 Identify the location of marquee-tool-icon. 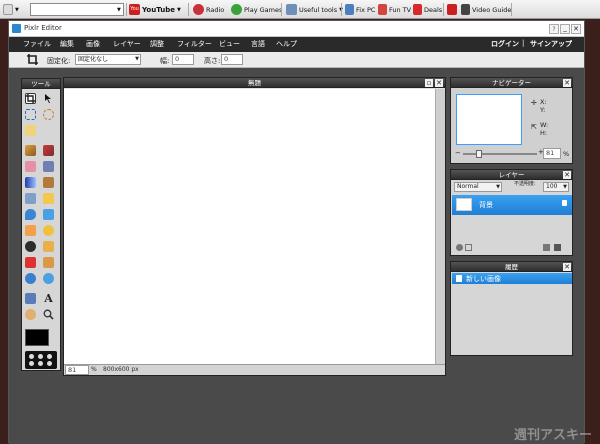
(30, 114).